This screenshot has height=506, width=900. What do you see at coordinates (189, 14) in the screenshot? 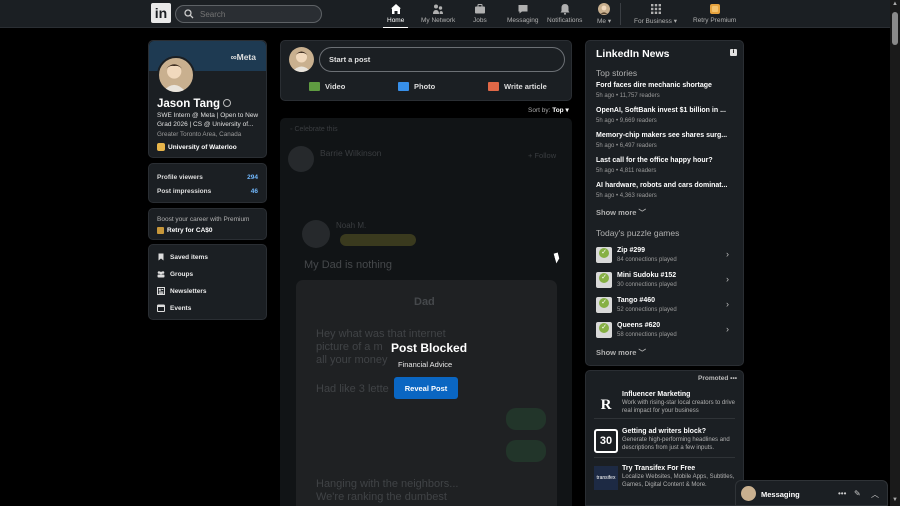
I see `search-icon` at bounding box center [189, 14].